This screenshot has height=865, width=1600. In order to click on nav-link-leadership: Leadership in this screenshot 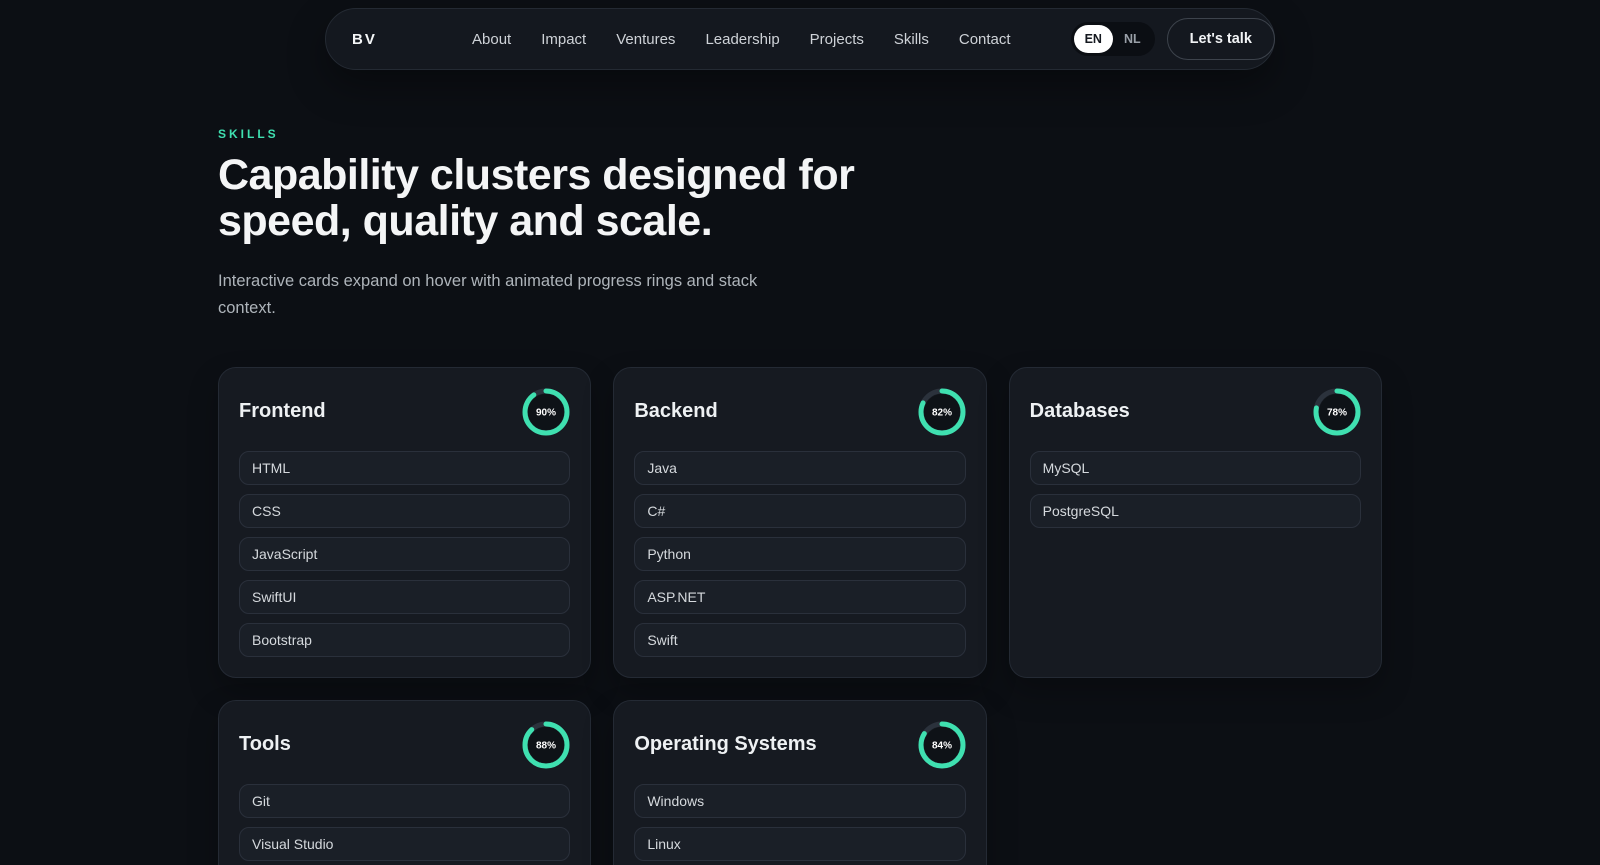, I will do `click(742, 39)`.